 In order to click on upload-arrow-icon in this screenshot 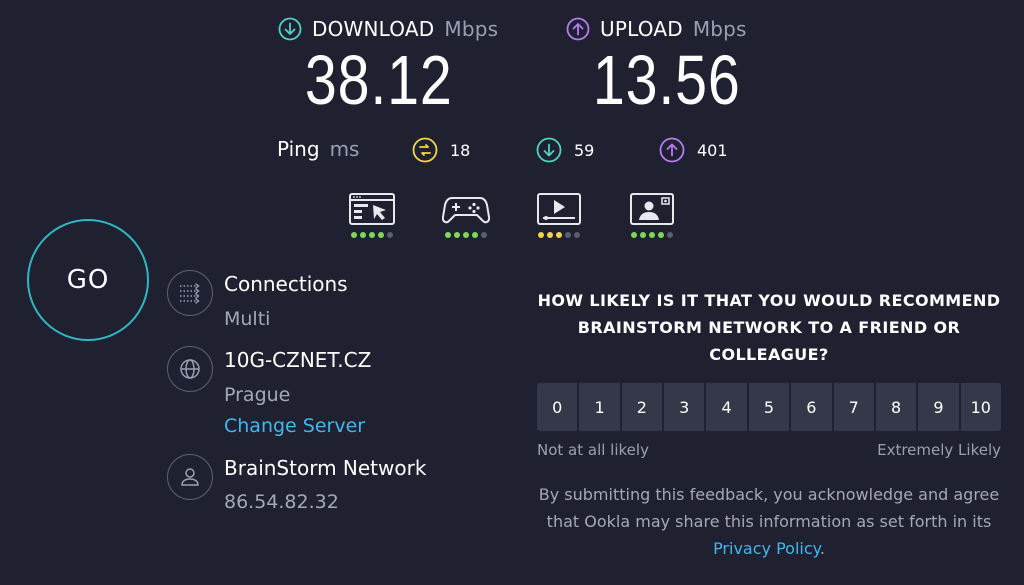, I will do `click(578, 29)`.